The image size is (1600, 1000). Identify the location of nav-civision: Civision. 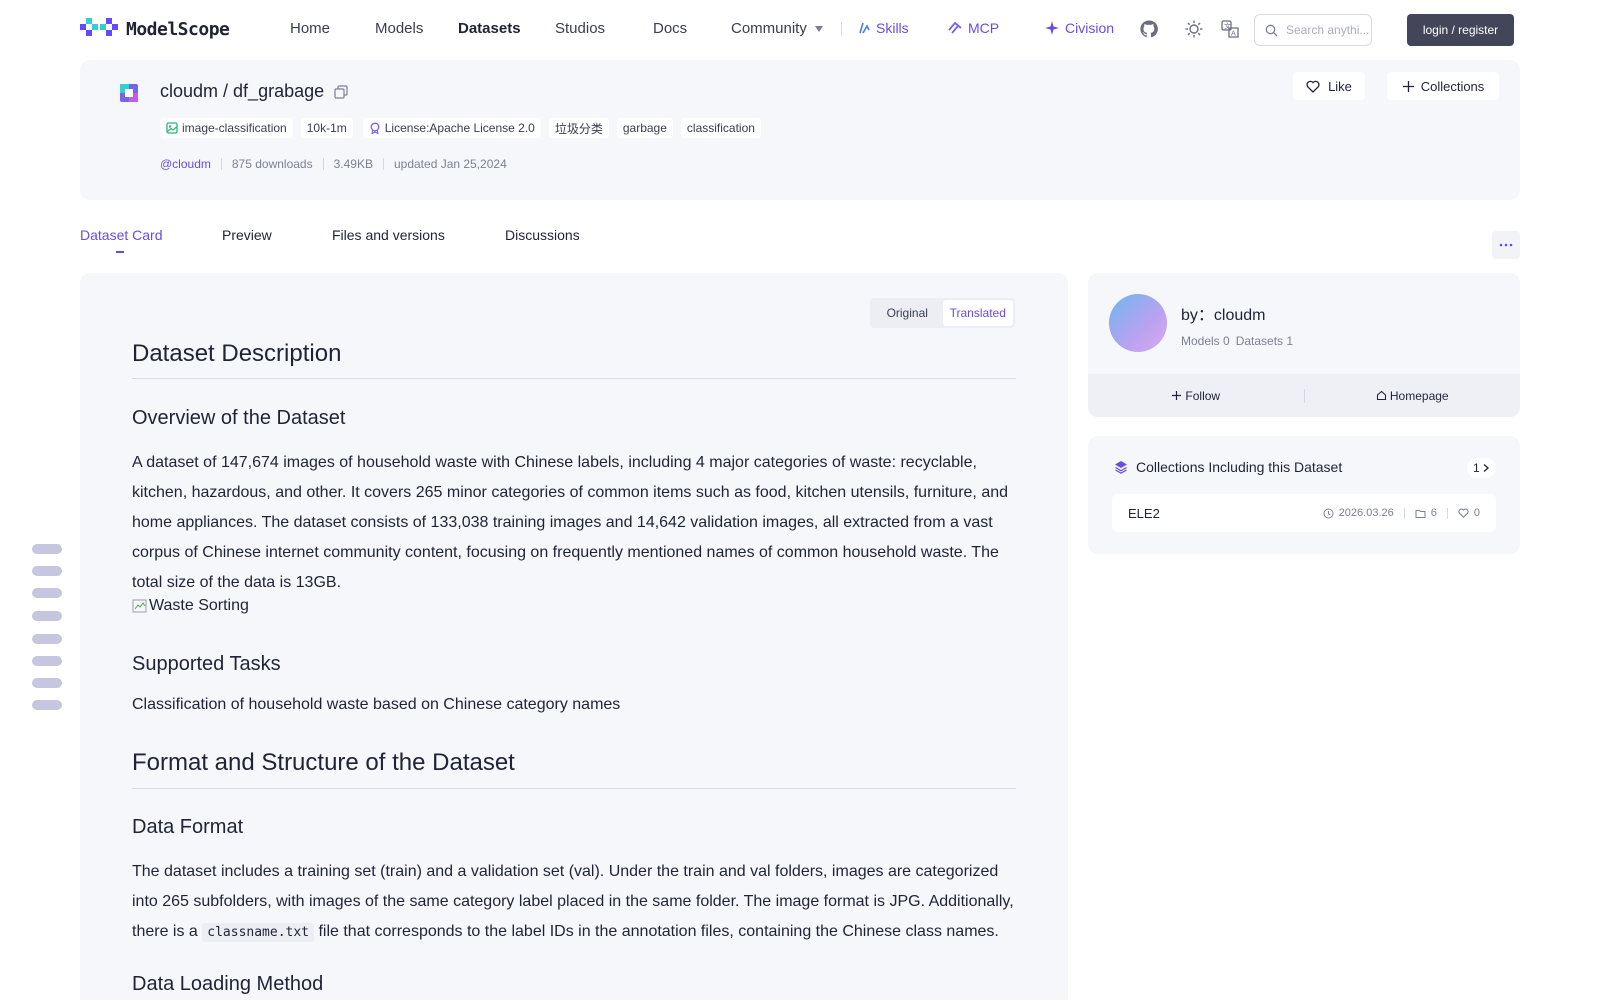
(1079, 28).